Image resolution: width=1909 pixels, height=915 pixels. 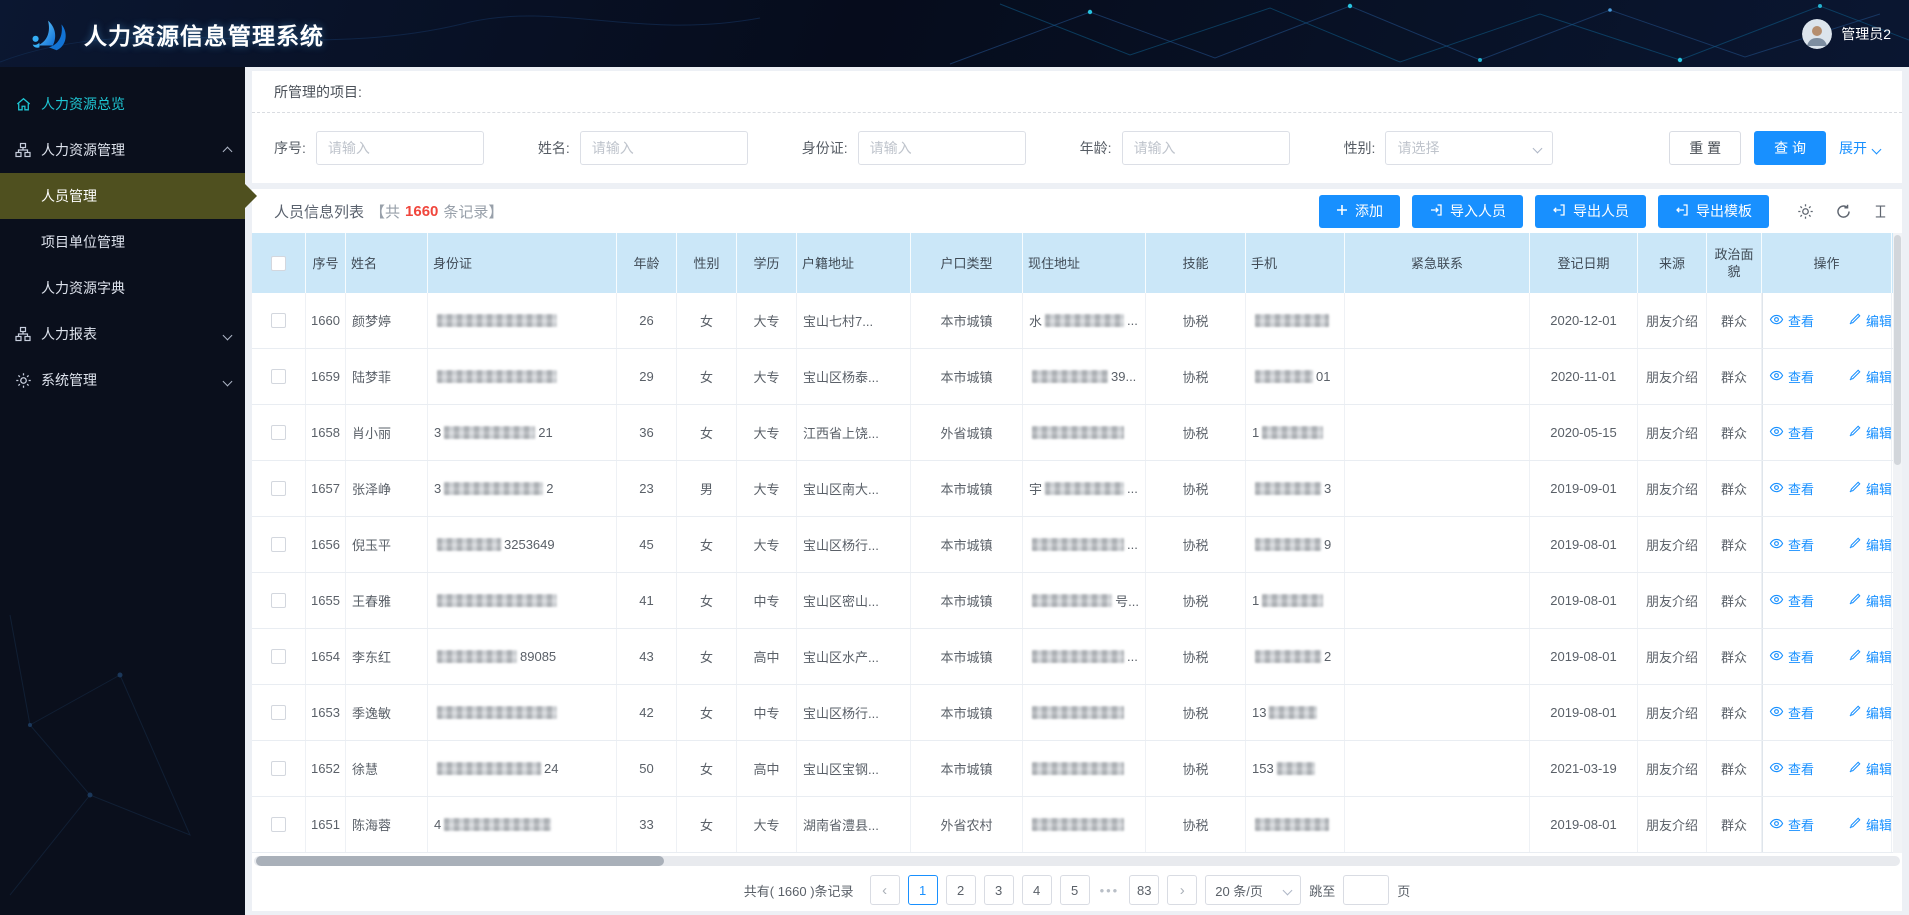 What do you see at coordinates (28, 334) in the screenshot?
I see `sitemap-icon` at bounding box center [28, 334].